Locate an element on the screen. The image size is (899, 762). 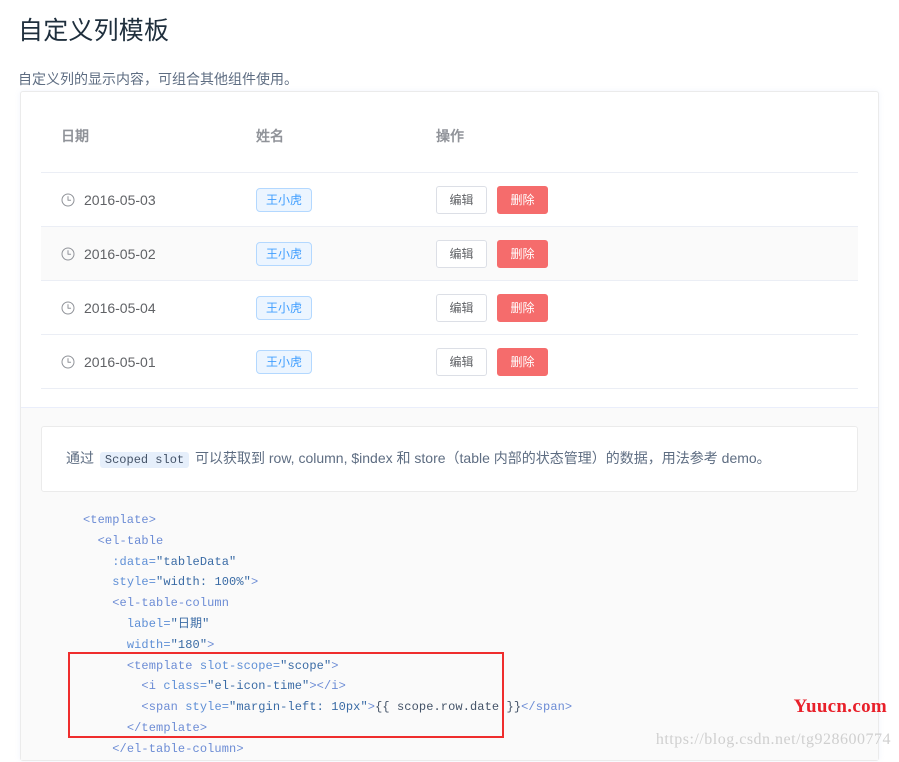
table-row: 2016-05-01 王小虎 编辑 删除 is located at coordinates (449, 361).